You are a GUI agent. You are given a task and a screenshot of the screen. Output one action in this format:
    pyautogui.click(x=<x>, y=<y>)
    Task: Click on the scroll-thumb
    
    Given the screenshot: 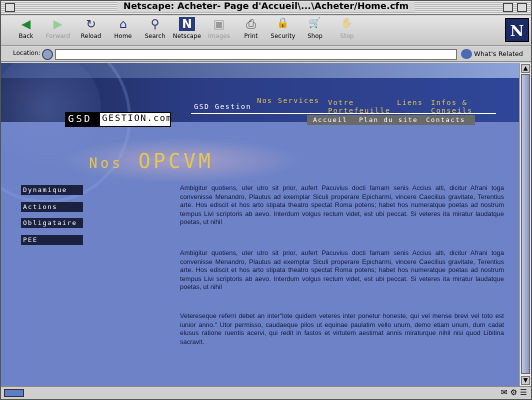 What is the action you would take?
    pyautogui.click(x=525, y=224)
    